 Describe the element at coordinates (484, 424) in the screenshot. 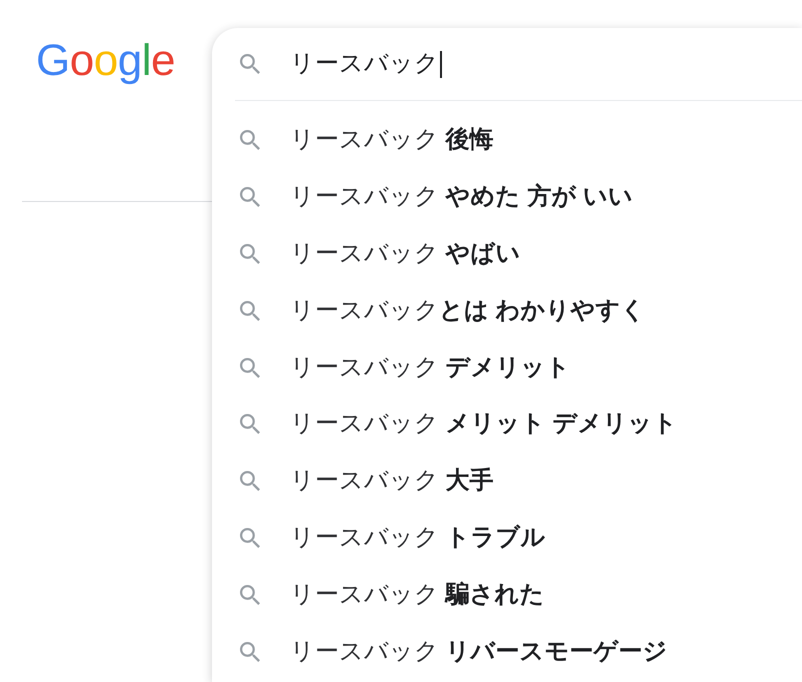

I see `suggestion-link: リースバック メリット デメリット` at that location.